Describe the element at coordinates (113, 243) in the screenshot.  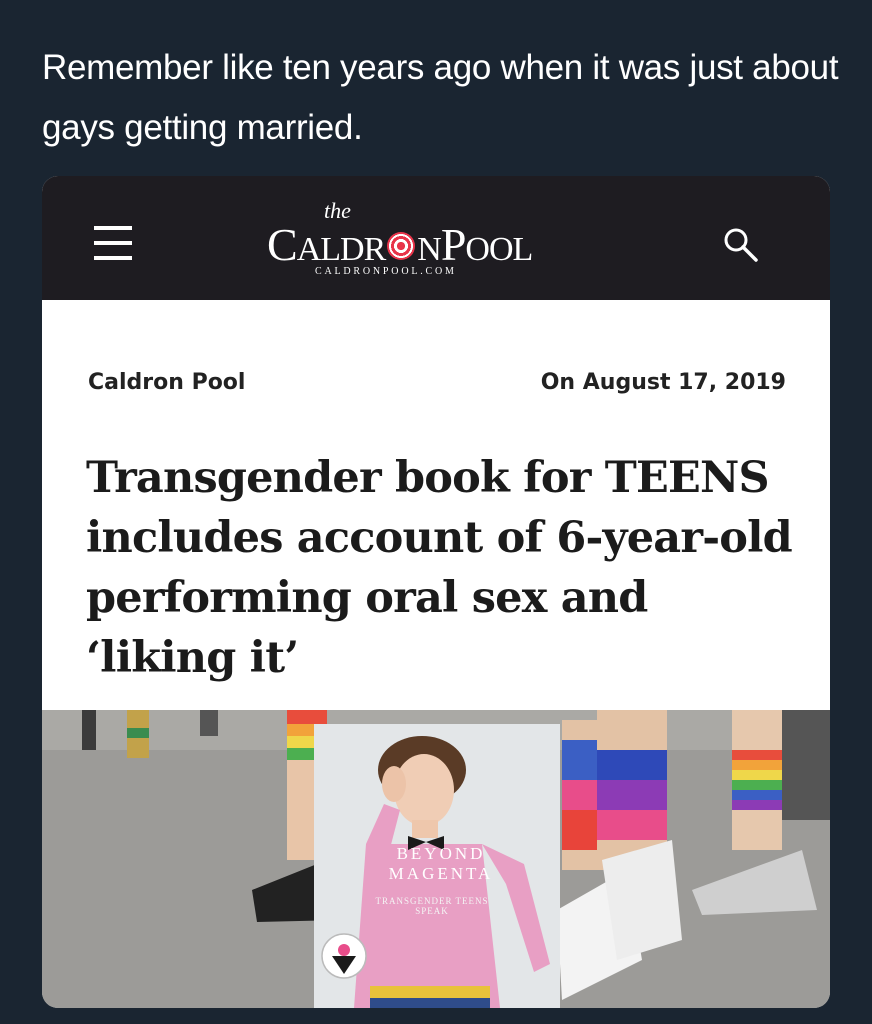
I see `hamburger-icon` at that location.